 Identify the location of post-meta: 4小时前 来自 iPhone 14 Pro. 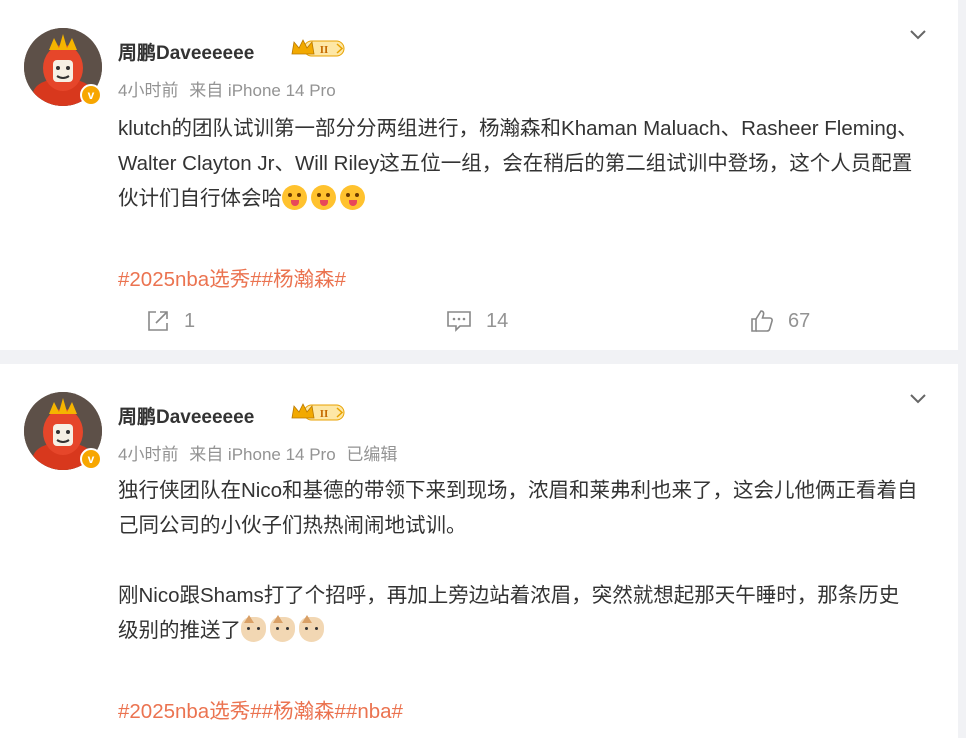
(227, 88).